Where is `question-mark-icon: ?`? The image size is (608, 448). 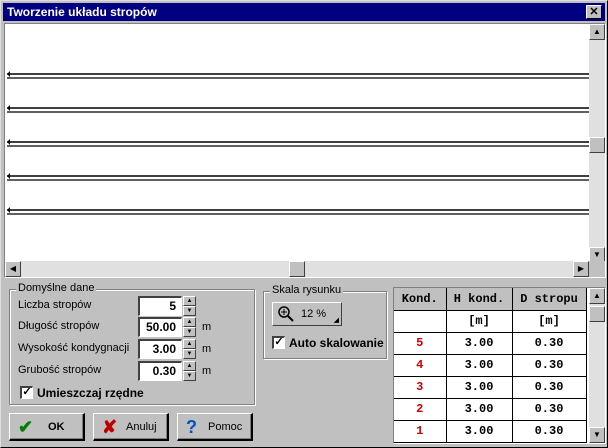
question-mark-icon: ? is located at coordinates (191, 427).